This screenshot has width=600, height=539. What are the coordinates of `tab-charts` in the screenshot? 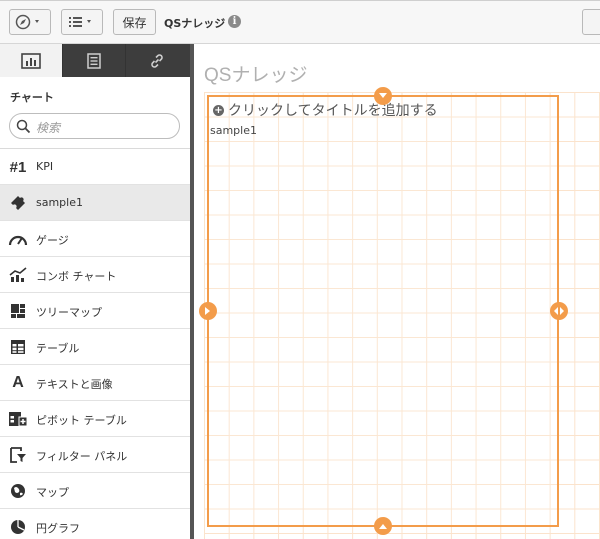 It's located at (31, 60).